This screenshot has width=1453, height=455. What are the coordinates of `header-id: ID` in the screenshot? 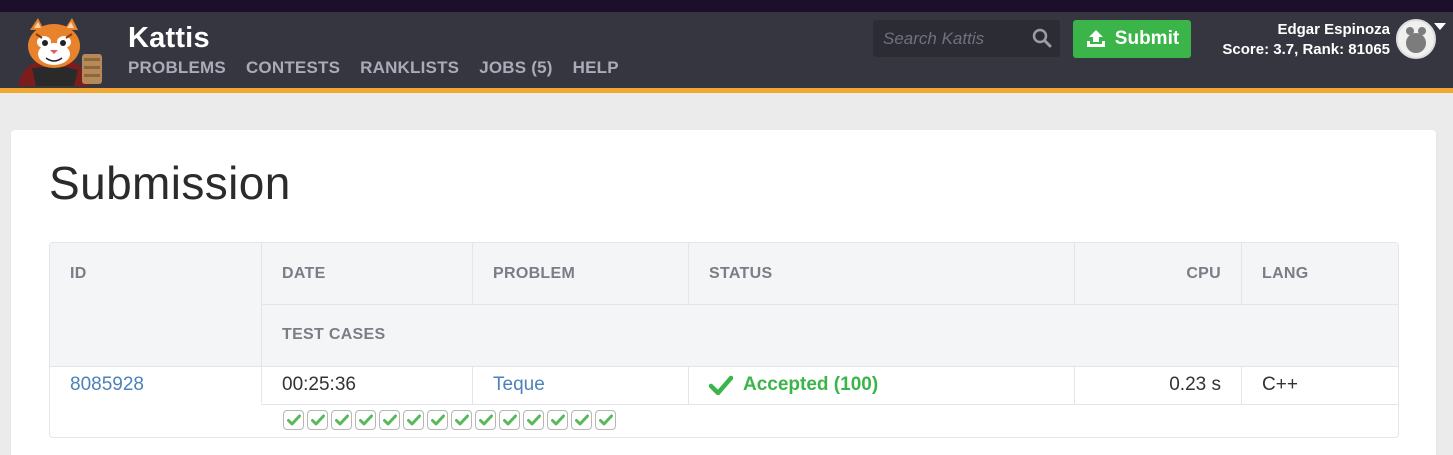 It's located at (78, 273).